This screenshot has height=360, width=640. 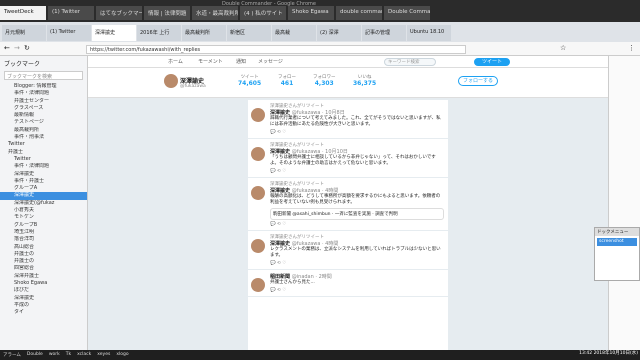 What do you see at coordinates (43, 239) in the screenshot?
I see `bookmark-item: 落合洋司` at bounding box center [43, 239].